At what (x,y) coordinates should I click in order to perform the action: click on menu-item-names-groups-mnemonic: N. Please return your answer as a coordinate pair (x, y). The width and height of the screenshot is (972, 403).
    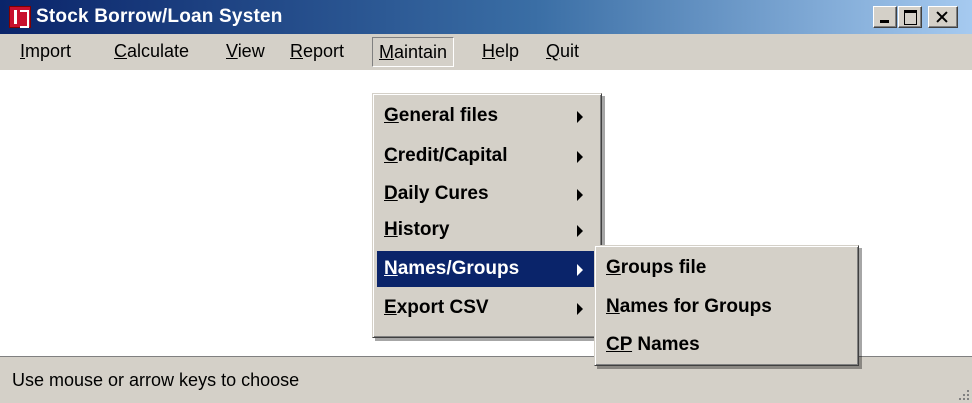
    Looking at the image, I should click on (391, 268).